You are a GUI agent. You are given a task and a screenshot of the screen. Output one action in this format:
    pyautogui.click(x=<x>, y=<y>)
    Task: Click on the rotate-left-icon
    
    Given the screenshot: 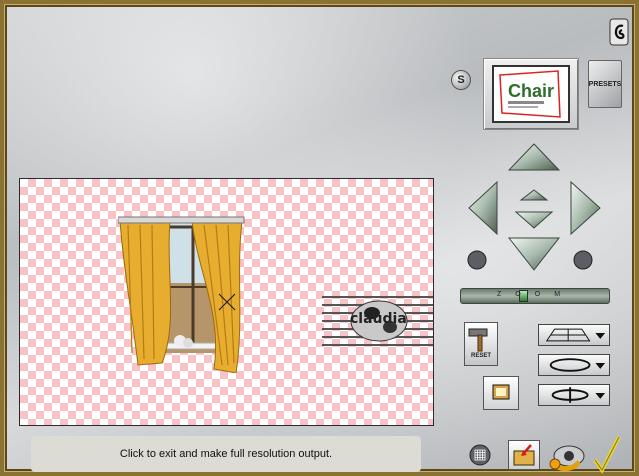 What is the action you would take?
    pyautogui.click(x=477, y=260)
    